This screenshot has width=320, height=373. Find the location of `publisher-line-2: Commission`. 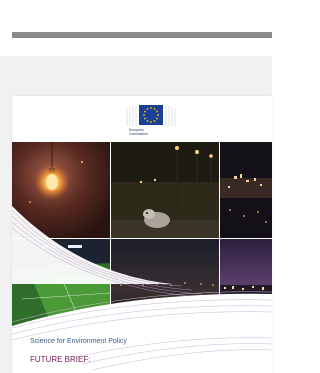

publisher-line-2: Commission is located at coordinates (138, 134).